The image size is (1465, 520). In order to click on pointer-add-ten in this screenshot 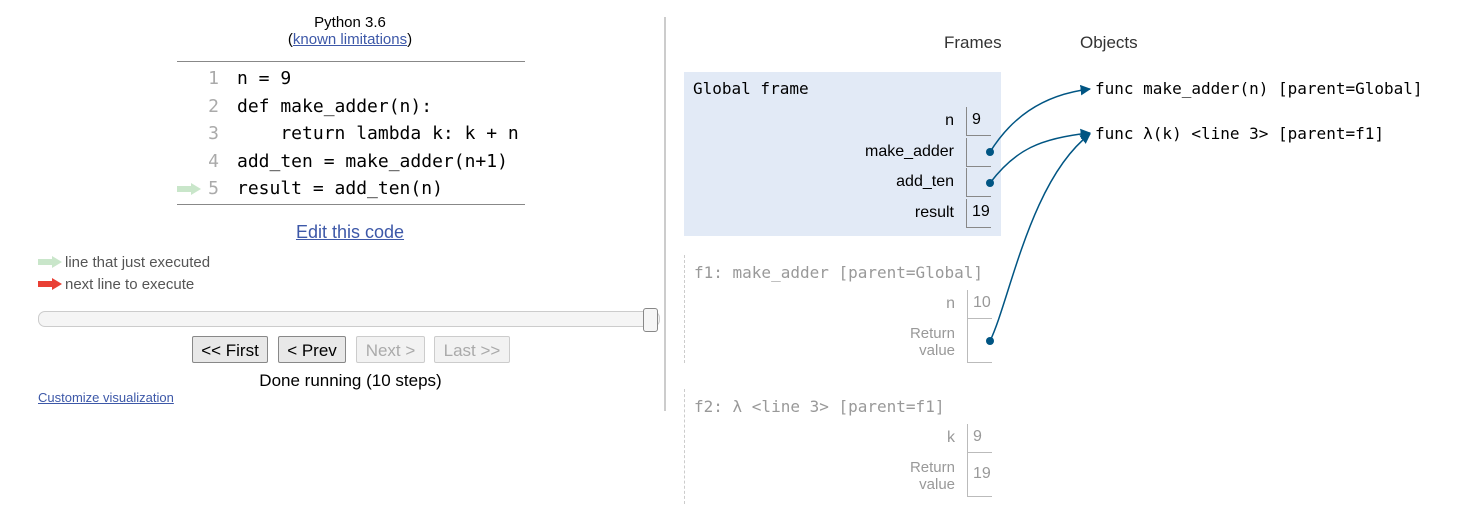, I will do `click(1039, 157)`.